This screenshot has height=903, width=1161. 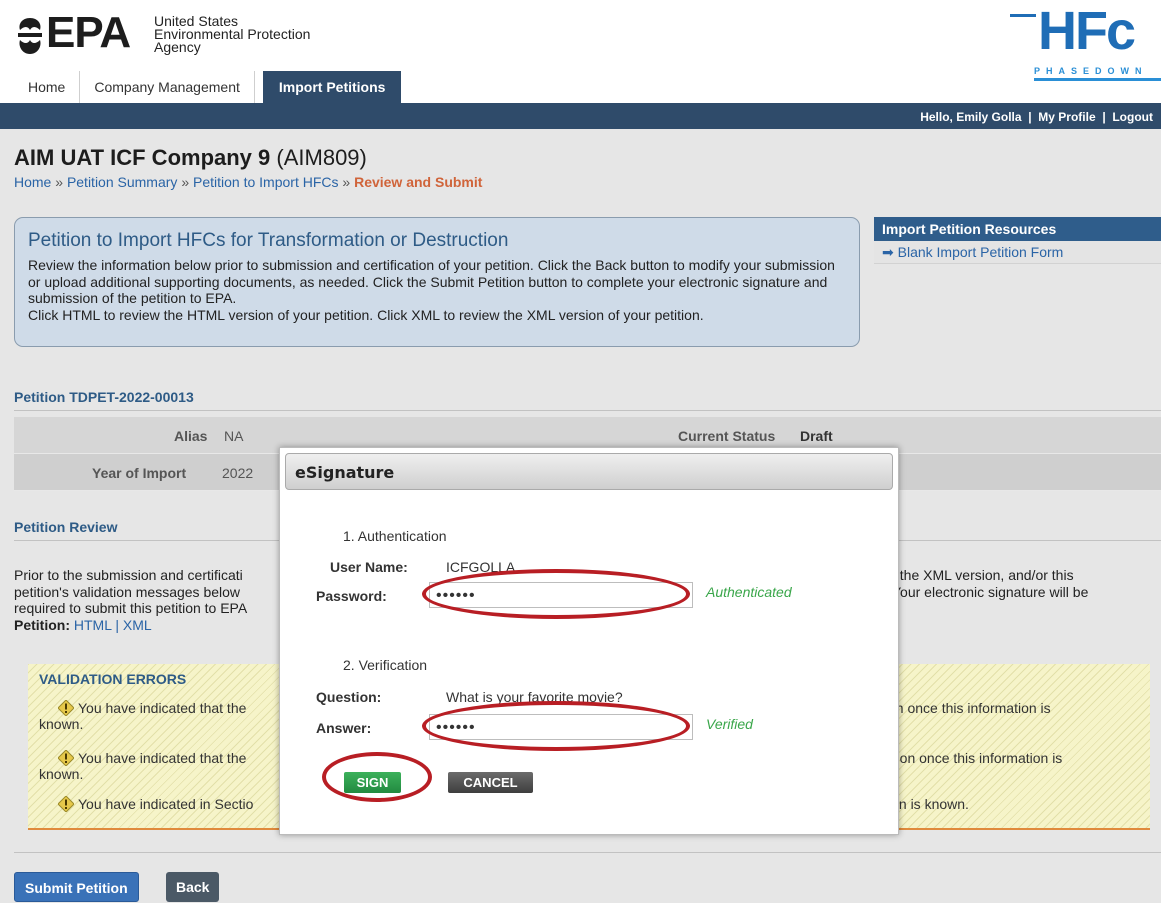 What do you see at coordinates (167, 87) in the screenshot?
I see `tab-company-management: Company Management` at bounding box center [167, 87].